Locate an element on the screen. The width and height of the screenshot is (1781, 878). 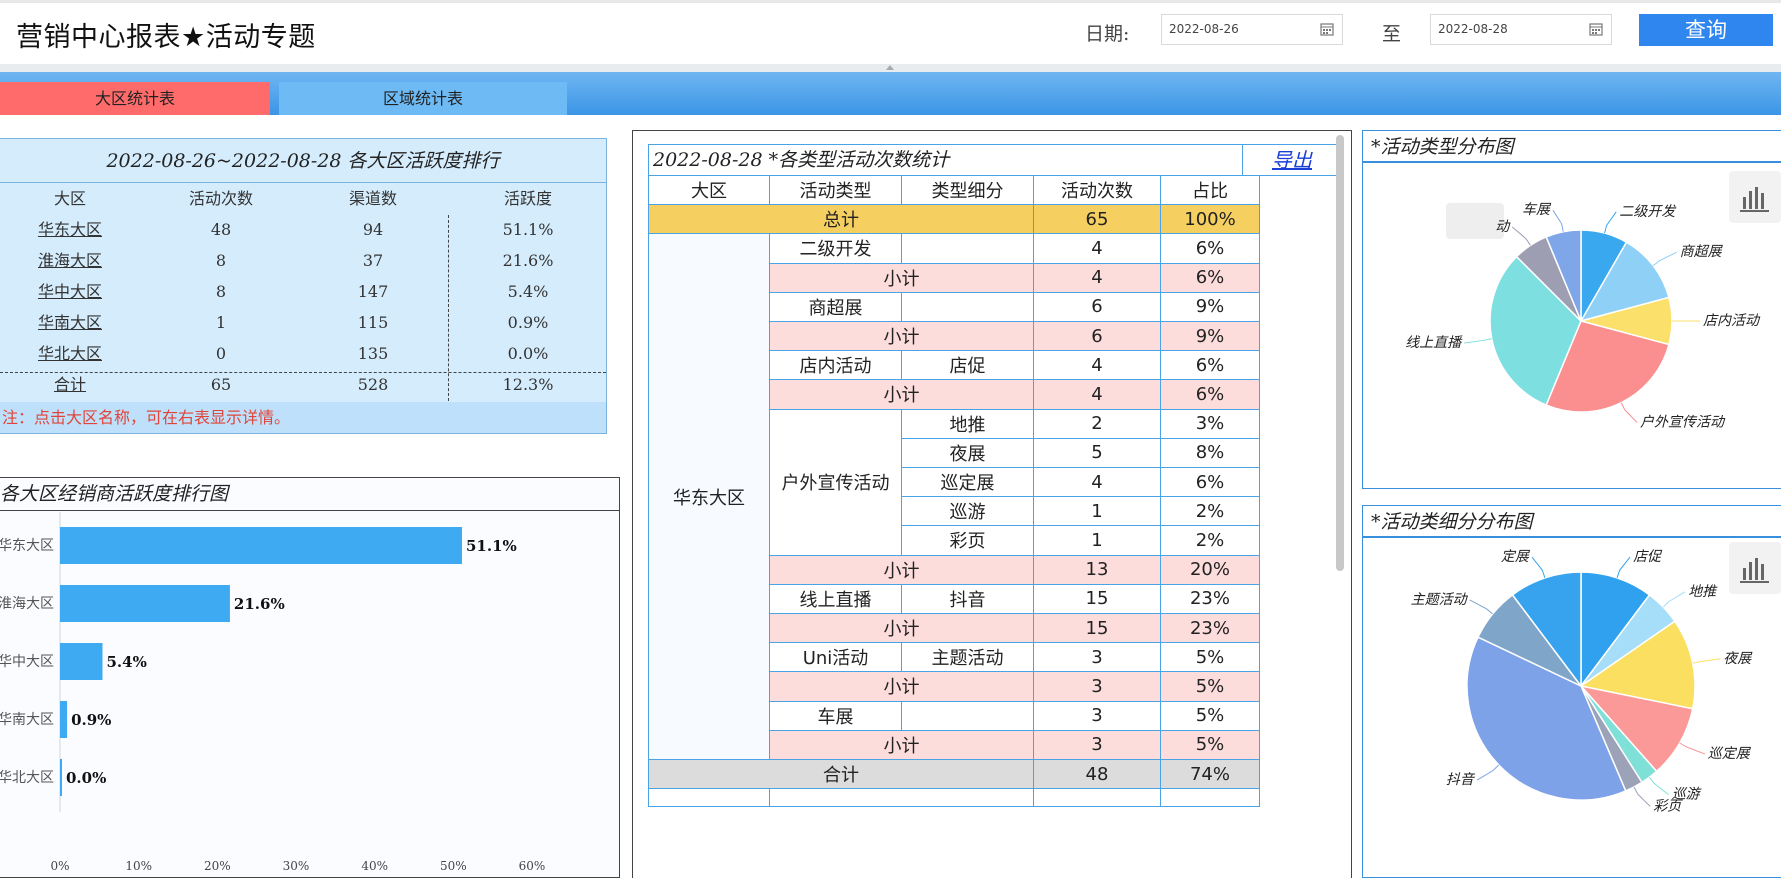
subtotal-count: 13 is located at coordinates (1097, 570).